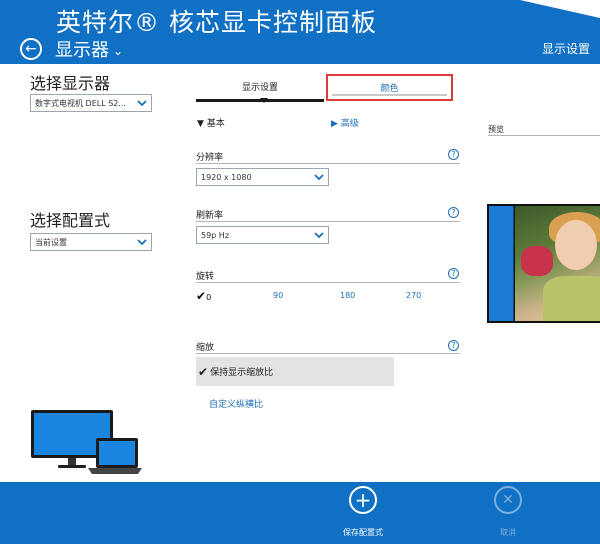  What do you see at coordinates (537, 261) in the screenshot?
I see `photo-hand` at bounding box center [537, 261].